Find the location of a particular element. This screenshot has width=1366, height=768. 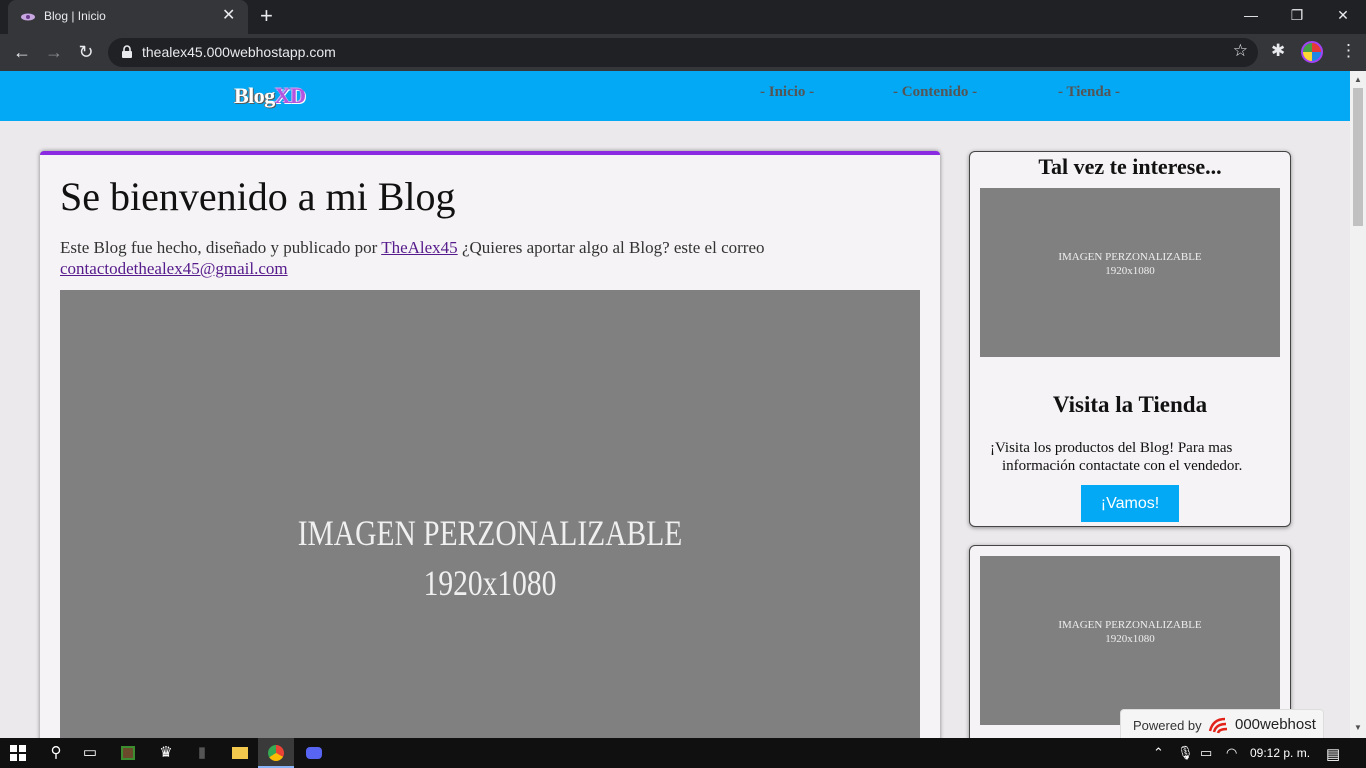

app-icon: ♛ is located at coordinates (166, 753).